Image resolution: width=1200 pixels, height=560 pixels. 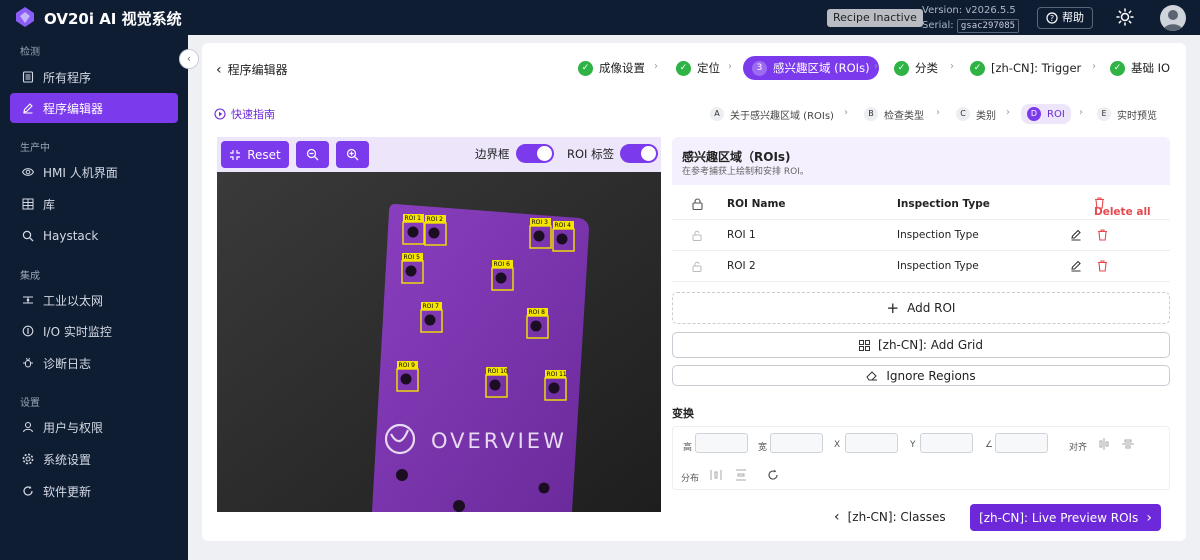 What do you see at coordinates (894, 114) in the screenshot?
I see `substep-inspection-types: B 检查类型` at bounding box center [894, 114].